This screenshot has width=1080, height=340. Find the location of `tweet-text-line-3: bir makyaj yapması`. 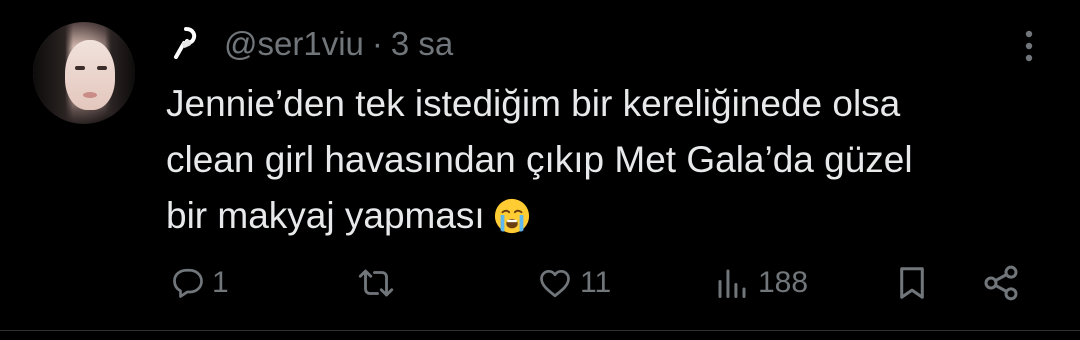

tweet-text-line-3: bir makyaj yapması is located at coordinates (606, 216).